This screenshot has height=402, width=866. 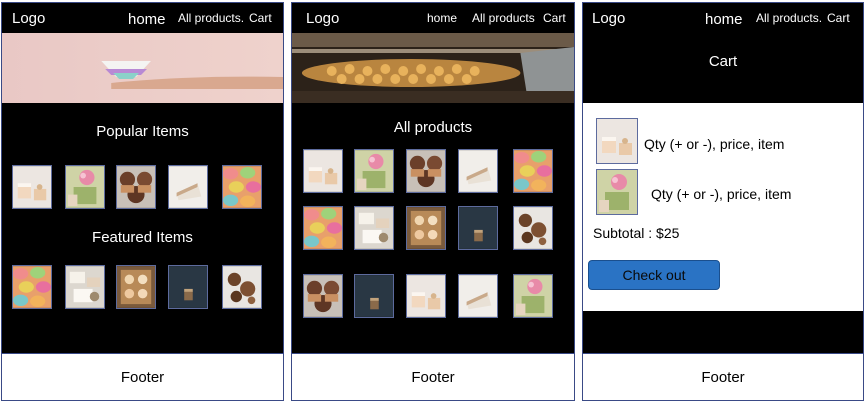 What do you see at coordinates (723, 61) in the screenshot?
I see `cart-heading: Cart` at bounding box center [723, 61].